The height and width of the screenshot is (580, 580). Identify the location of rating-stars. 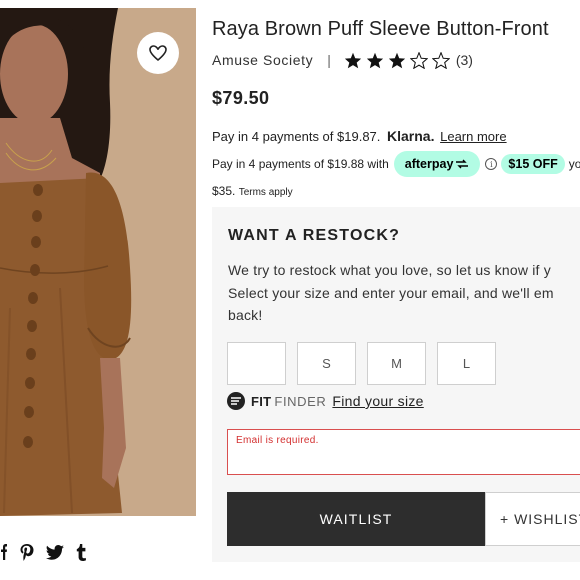
(397, 60).